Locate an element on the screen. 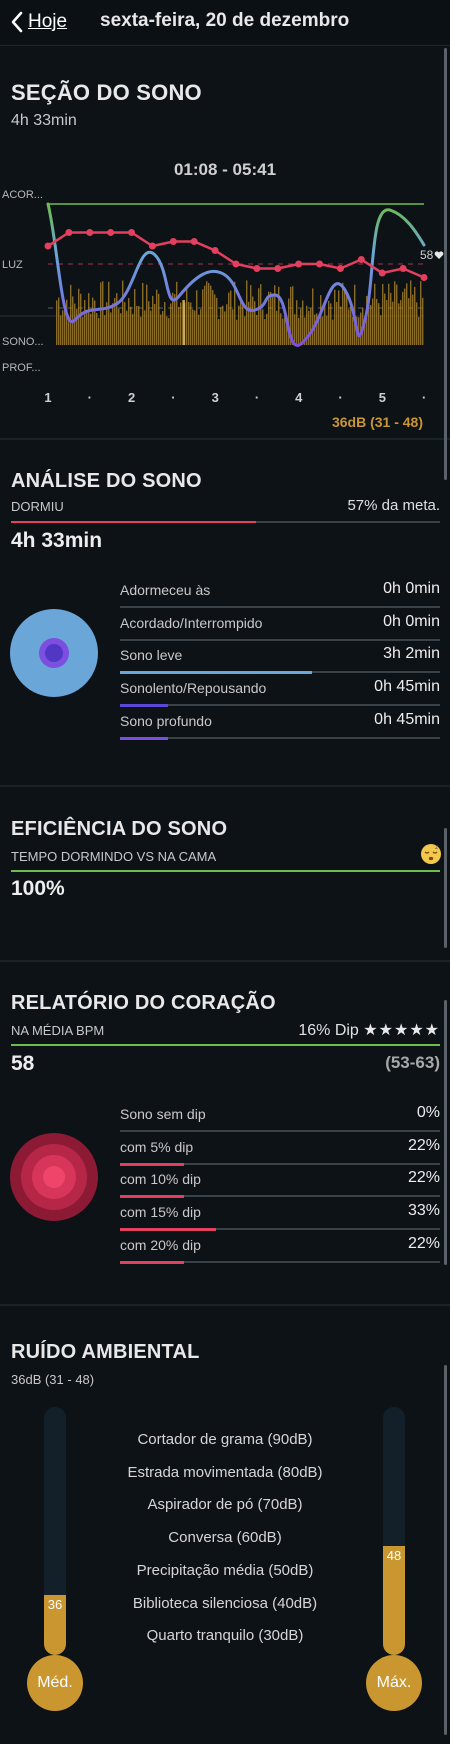 This screenshot has width=450, height=1744. x-tick-label: 2 is located at coordinates (131, 397).